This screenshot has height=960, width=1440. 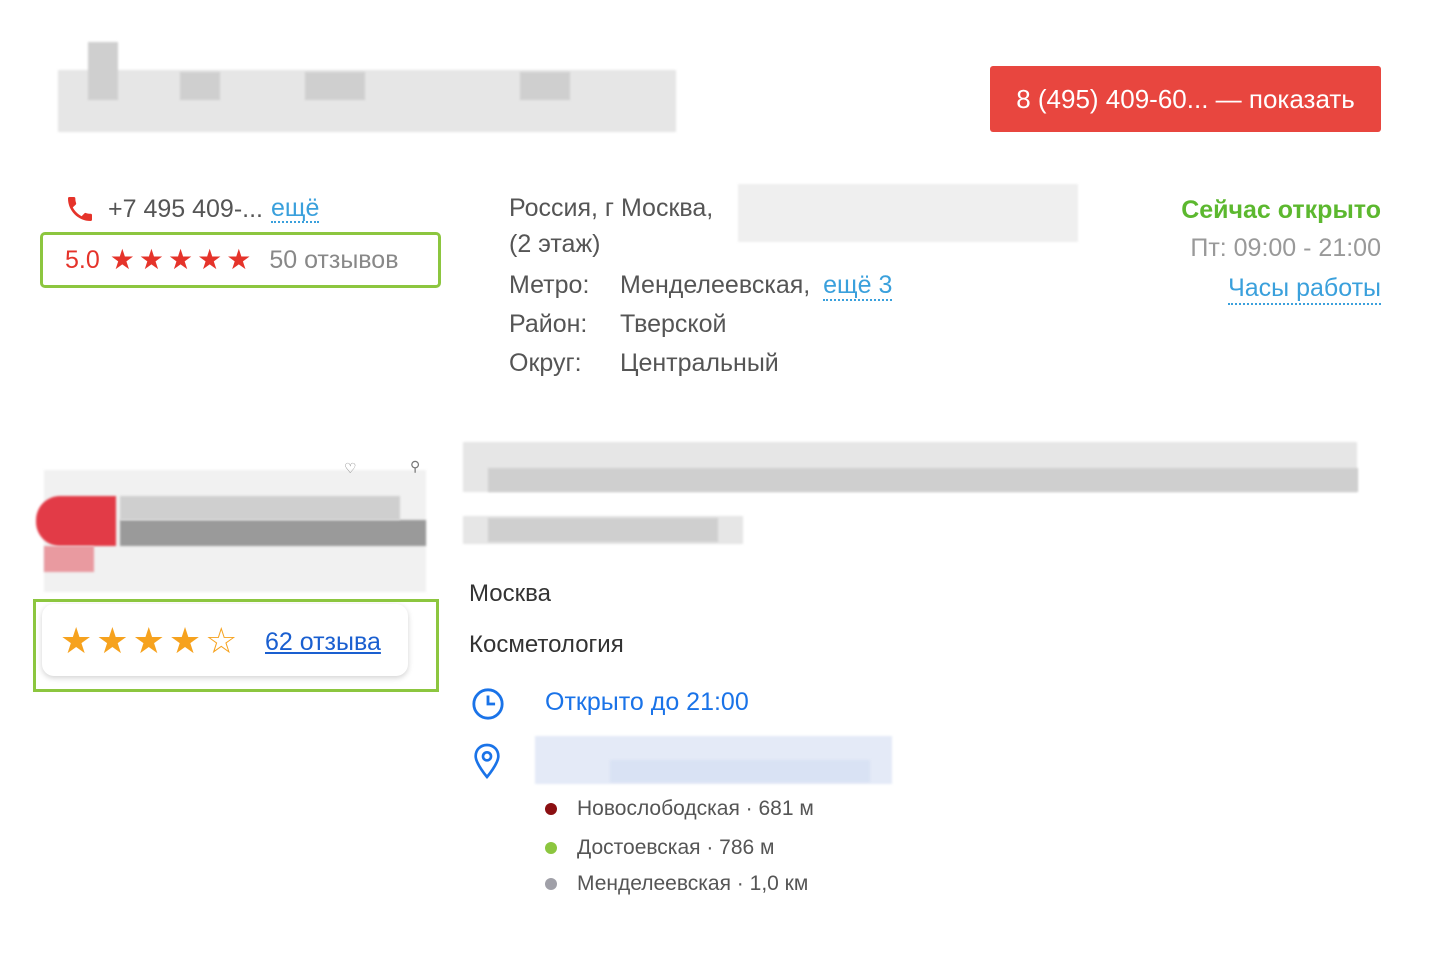 I want to click on open-until-status: Открыто до 21:00, so click(x=647, y=702).